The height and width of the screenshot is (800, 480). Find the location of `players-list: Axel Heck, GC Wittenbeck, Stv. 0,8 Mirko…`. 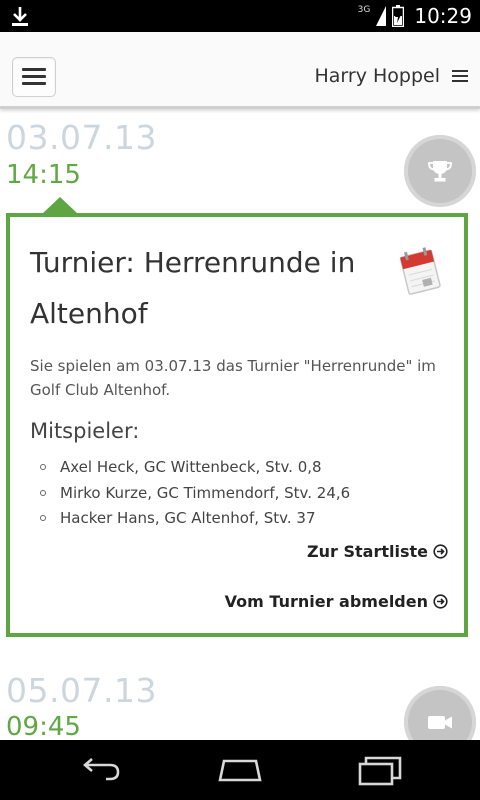

players-list: Axel Heck, GC Wittenbeck, Stv. 0,8 Mirko… is located at coordinates (190, 493).